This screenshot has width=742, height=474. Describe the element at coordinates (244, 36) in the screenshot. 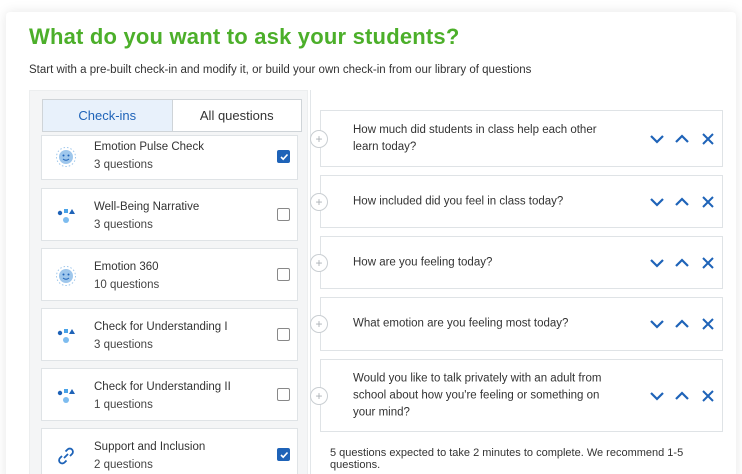

I see `page-title: What do you want to ask your students?` at that location.